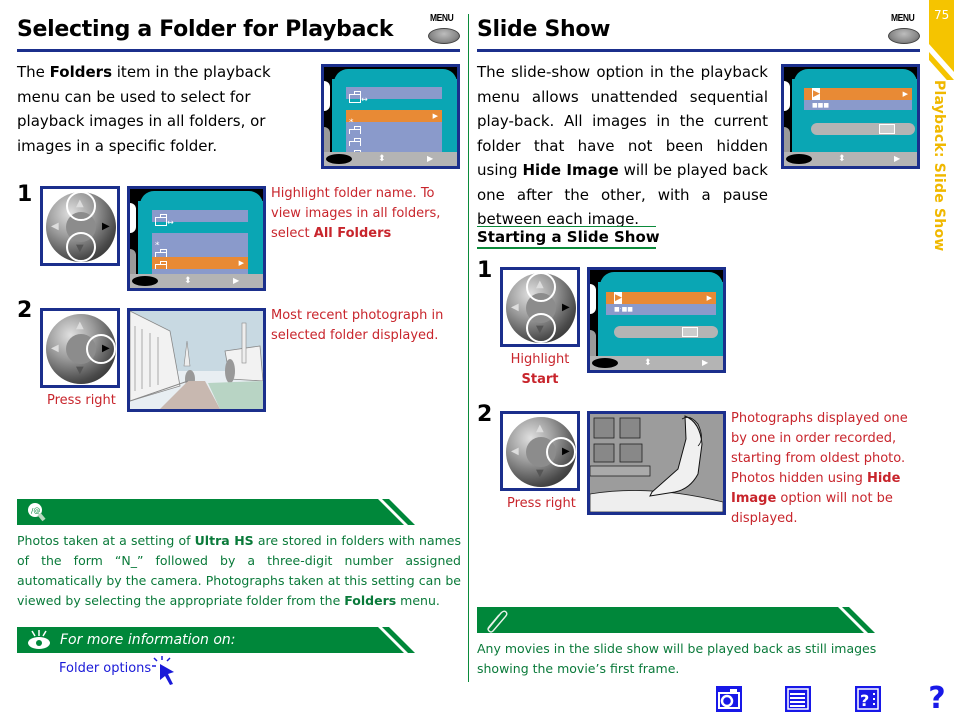 The height and width of the screenshot is (716, 954). What do you see at coordinates (540, 369) in the screenshot?
I see `highlight-start-caption: Highlight Start` at bounding box center [540, 369].